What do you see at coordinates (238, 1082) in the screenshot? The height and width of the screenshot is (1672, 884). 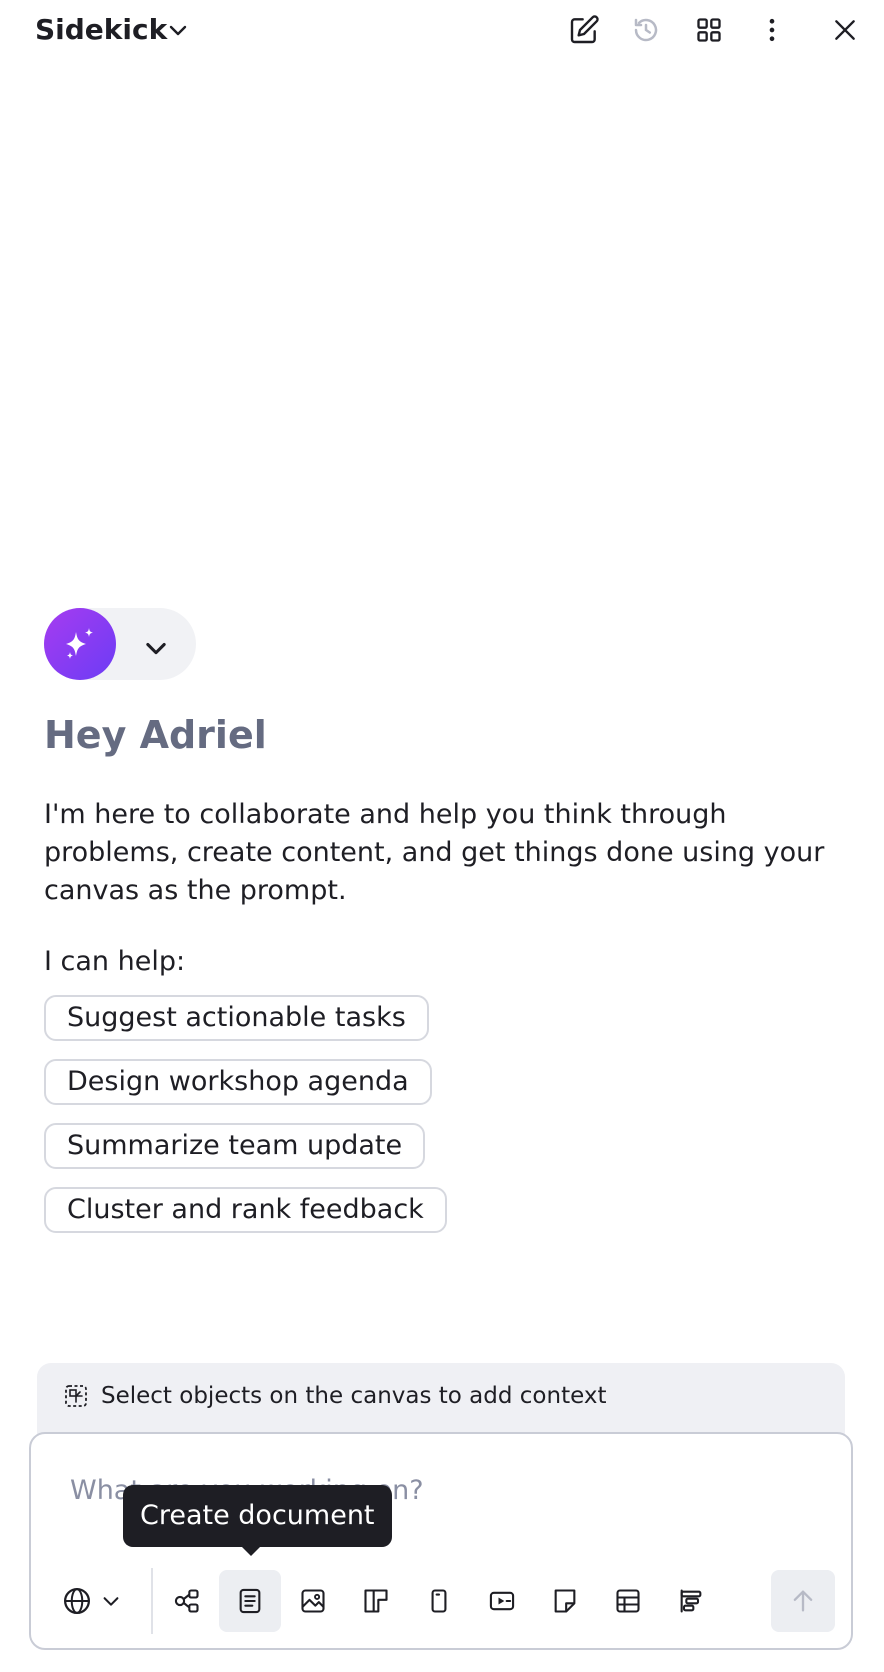 I see `suggestion-chip: Design workshop agenda` at bounding box center [238, 1082].